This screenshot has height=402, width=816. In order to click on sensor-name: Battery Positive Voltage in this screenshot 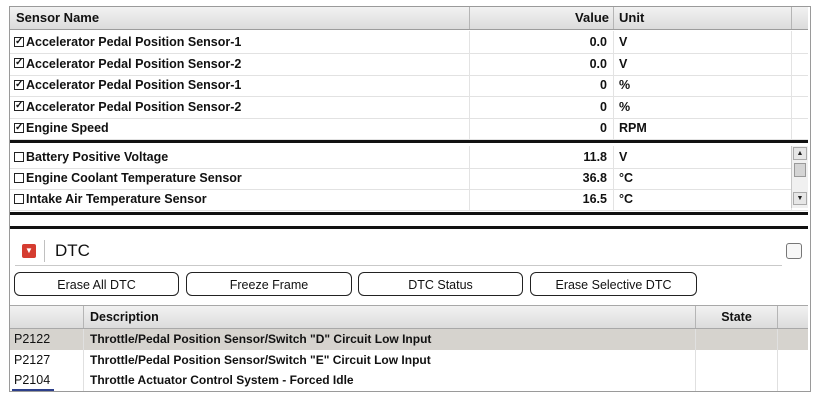, I will do `click(97, 157)`.